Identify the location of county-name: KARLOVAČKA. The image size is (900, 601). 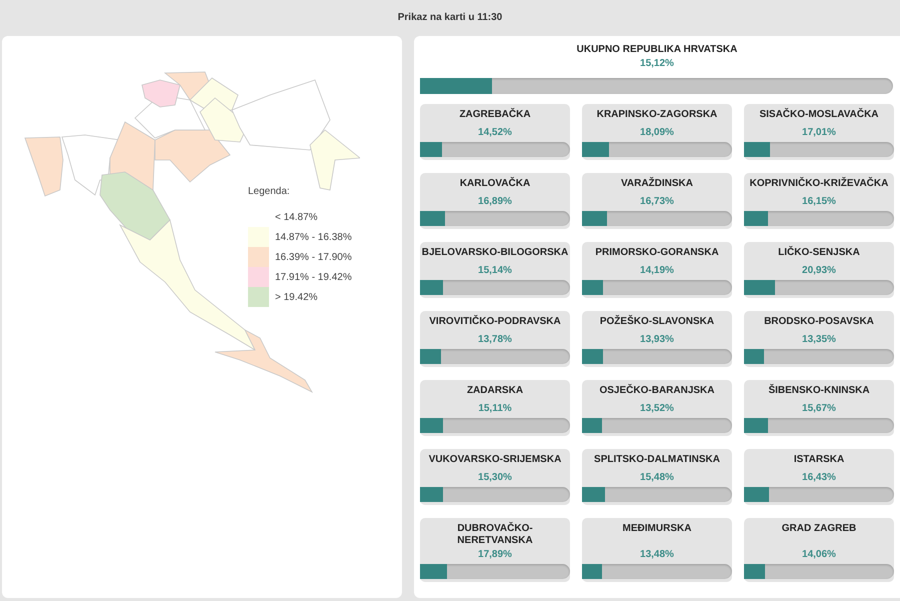
(495, 184).